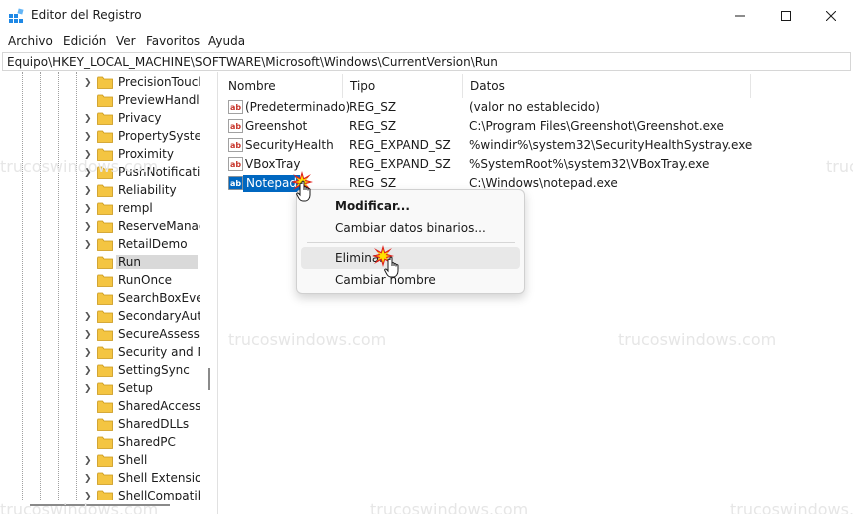  I want to click on tree-item: ❯ Shell Extension, so click(100, 479).